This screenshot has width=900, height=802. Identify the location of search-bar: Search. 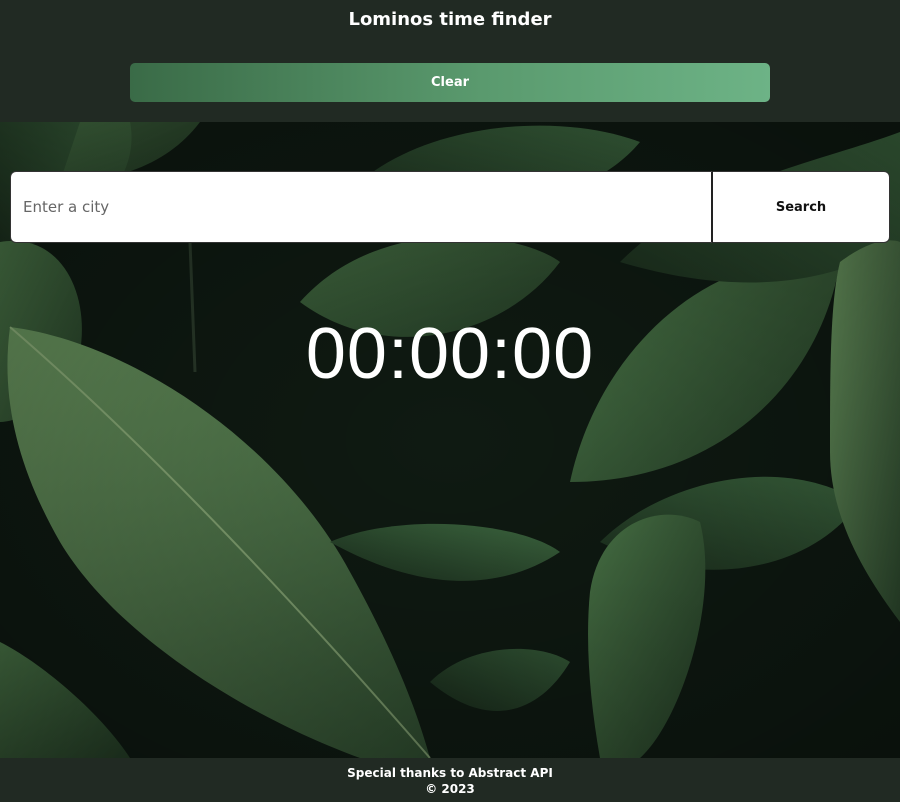
(450, 207).